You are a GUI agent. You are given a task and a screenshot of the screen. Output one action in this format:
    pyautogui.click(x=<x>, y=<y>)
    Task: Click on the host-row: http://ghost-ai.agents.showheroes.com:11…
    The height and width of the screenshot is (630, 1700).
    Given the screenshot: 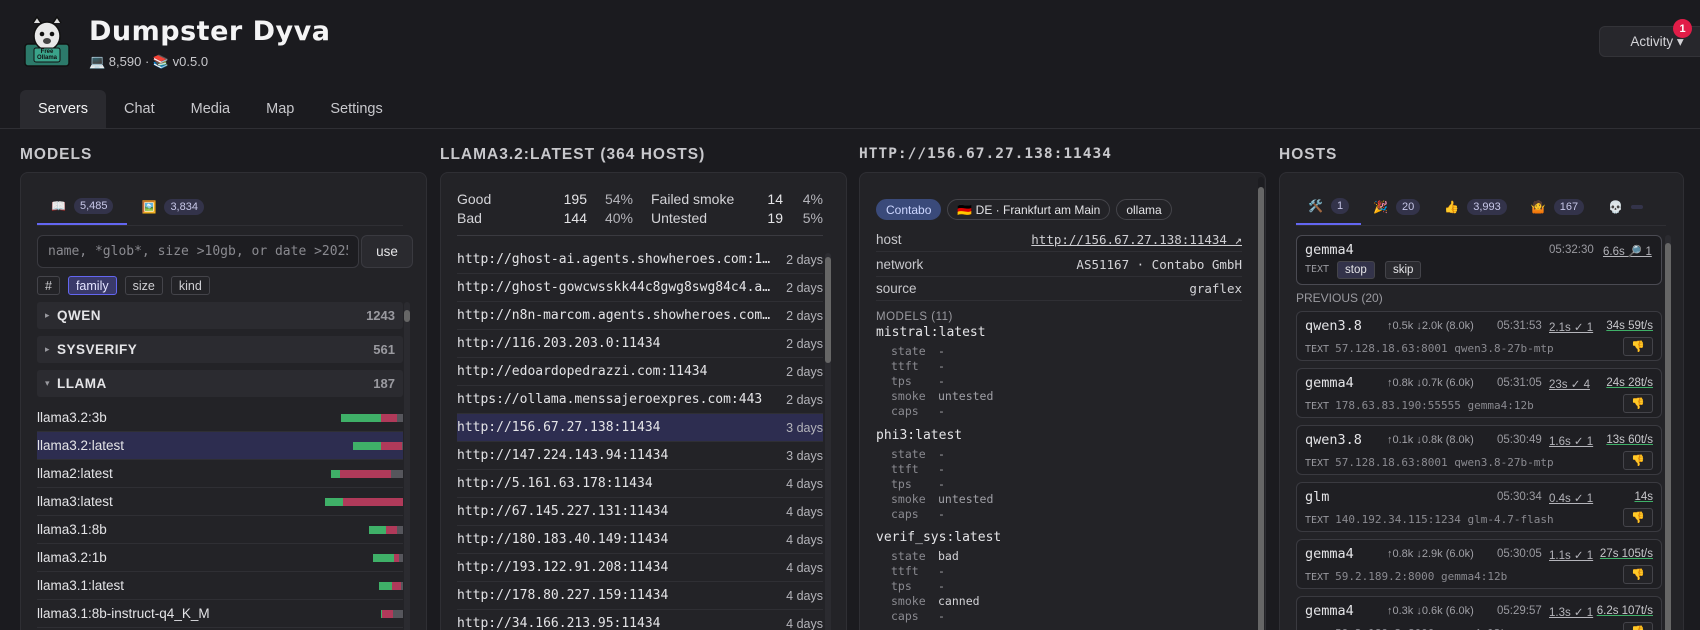 What is the action you would take?
    pyautogui.click(x=640, y=260)
    